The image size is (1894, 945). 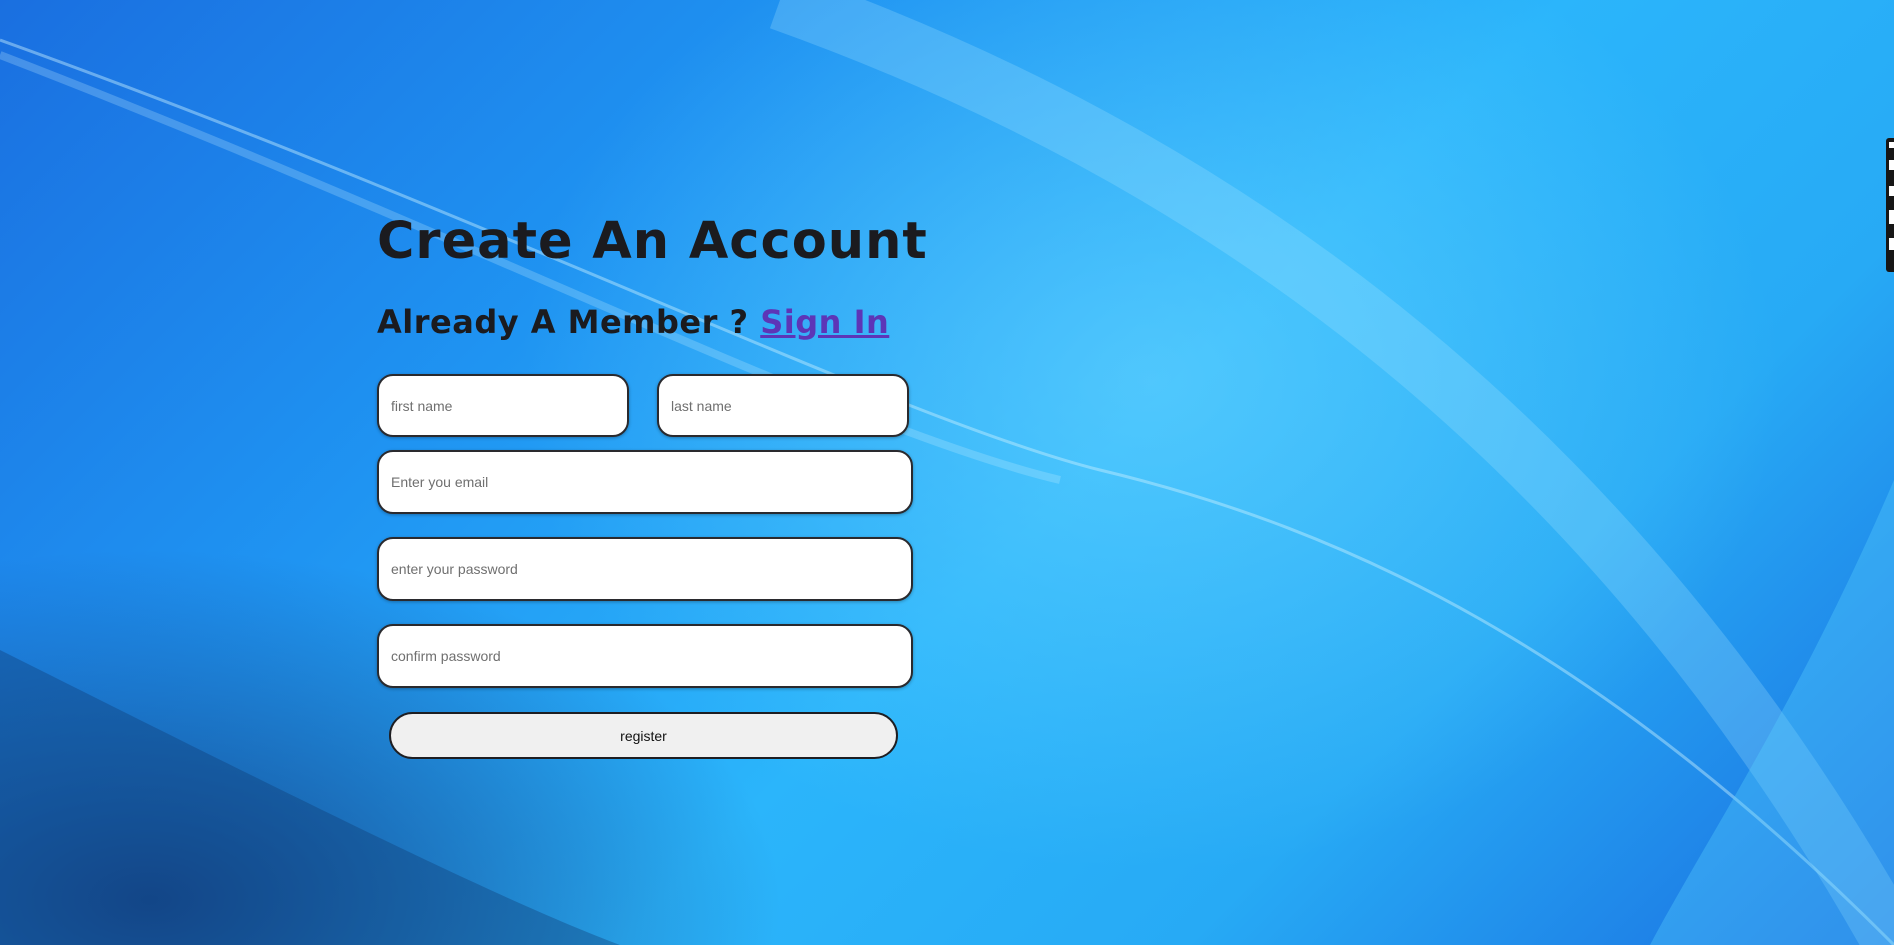 I want to click on member-prompt-text: Already A Member ?, so click(x=563, y=322).